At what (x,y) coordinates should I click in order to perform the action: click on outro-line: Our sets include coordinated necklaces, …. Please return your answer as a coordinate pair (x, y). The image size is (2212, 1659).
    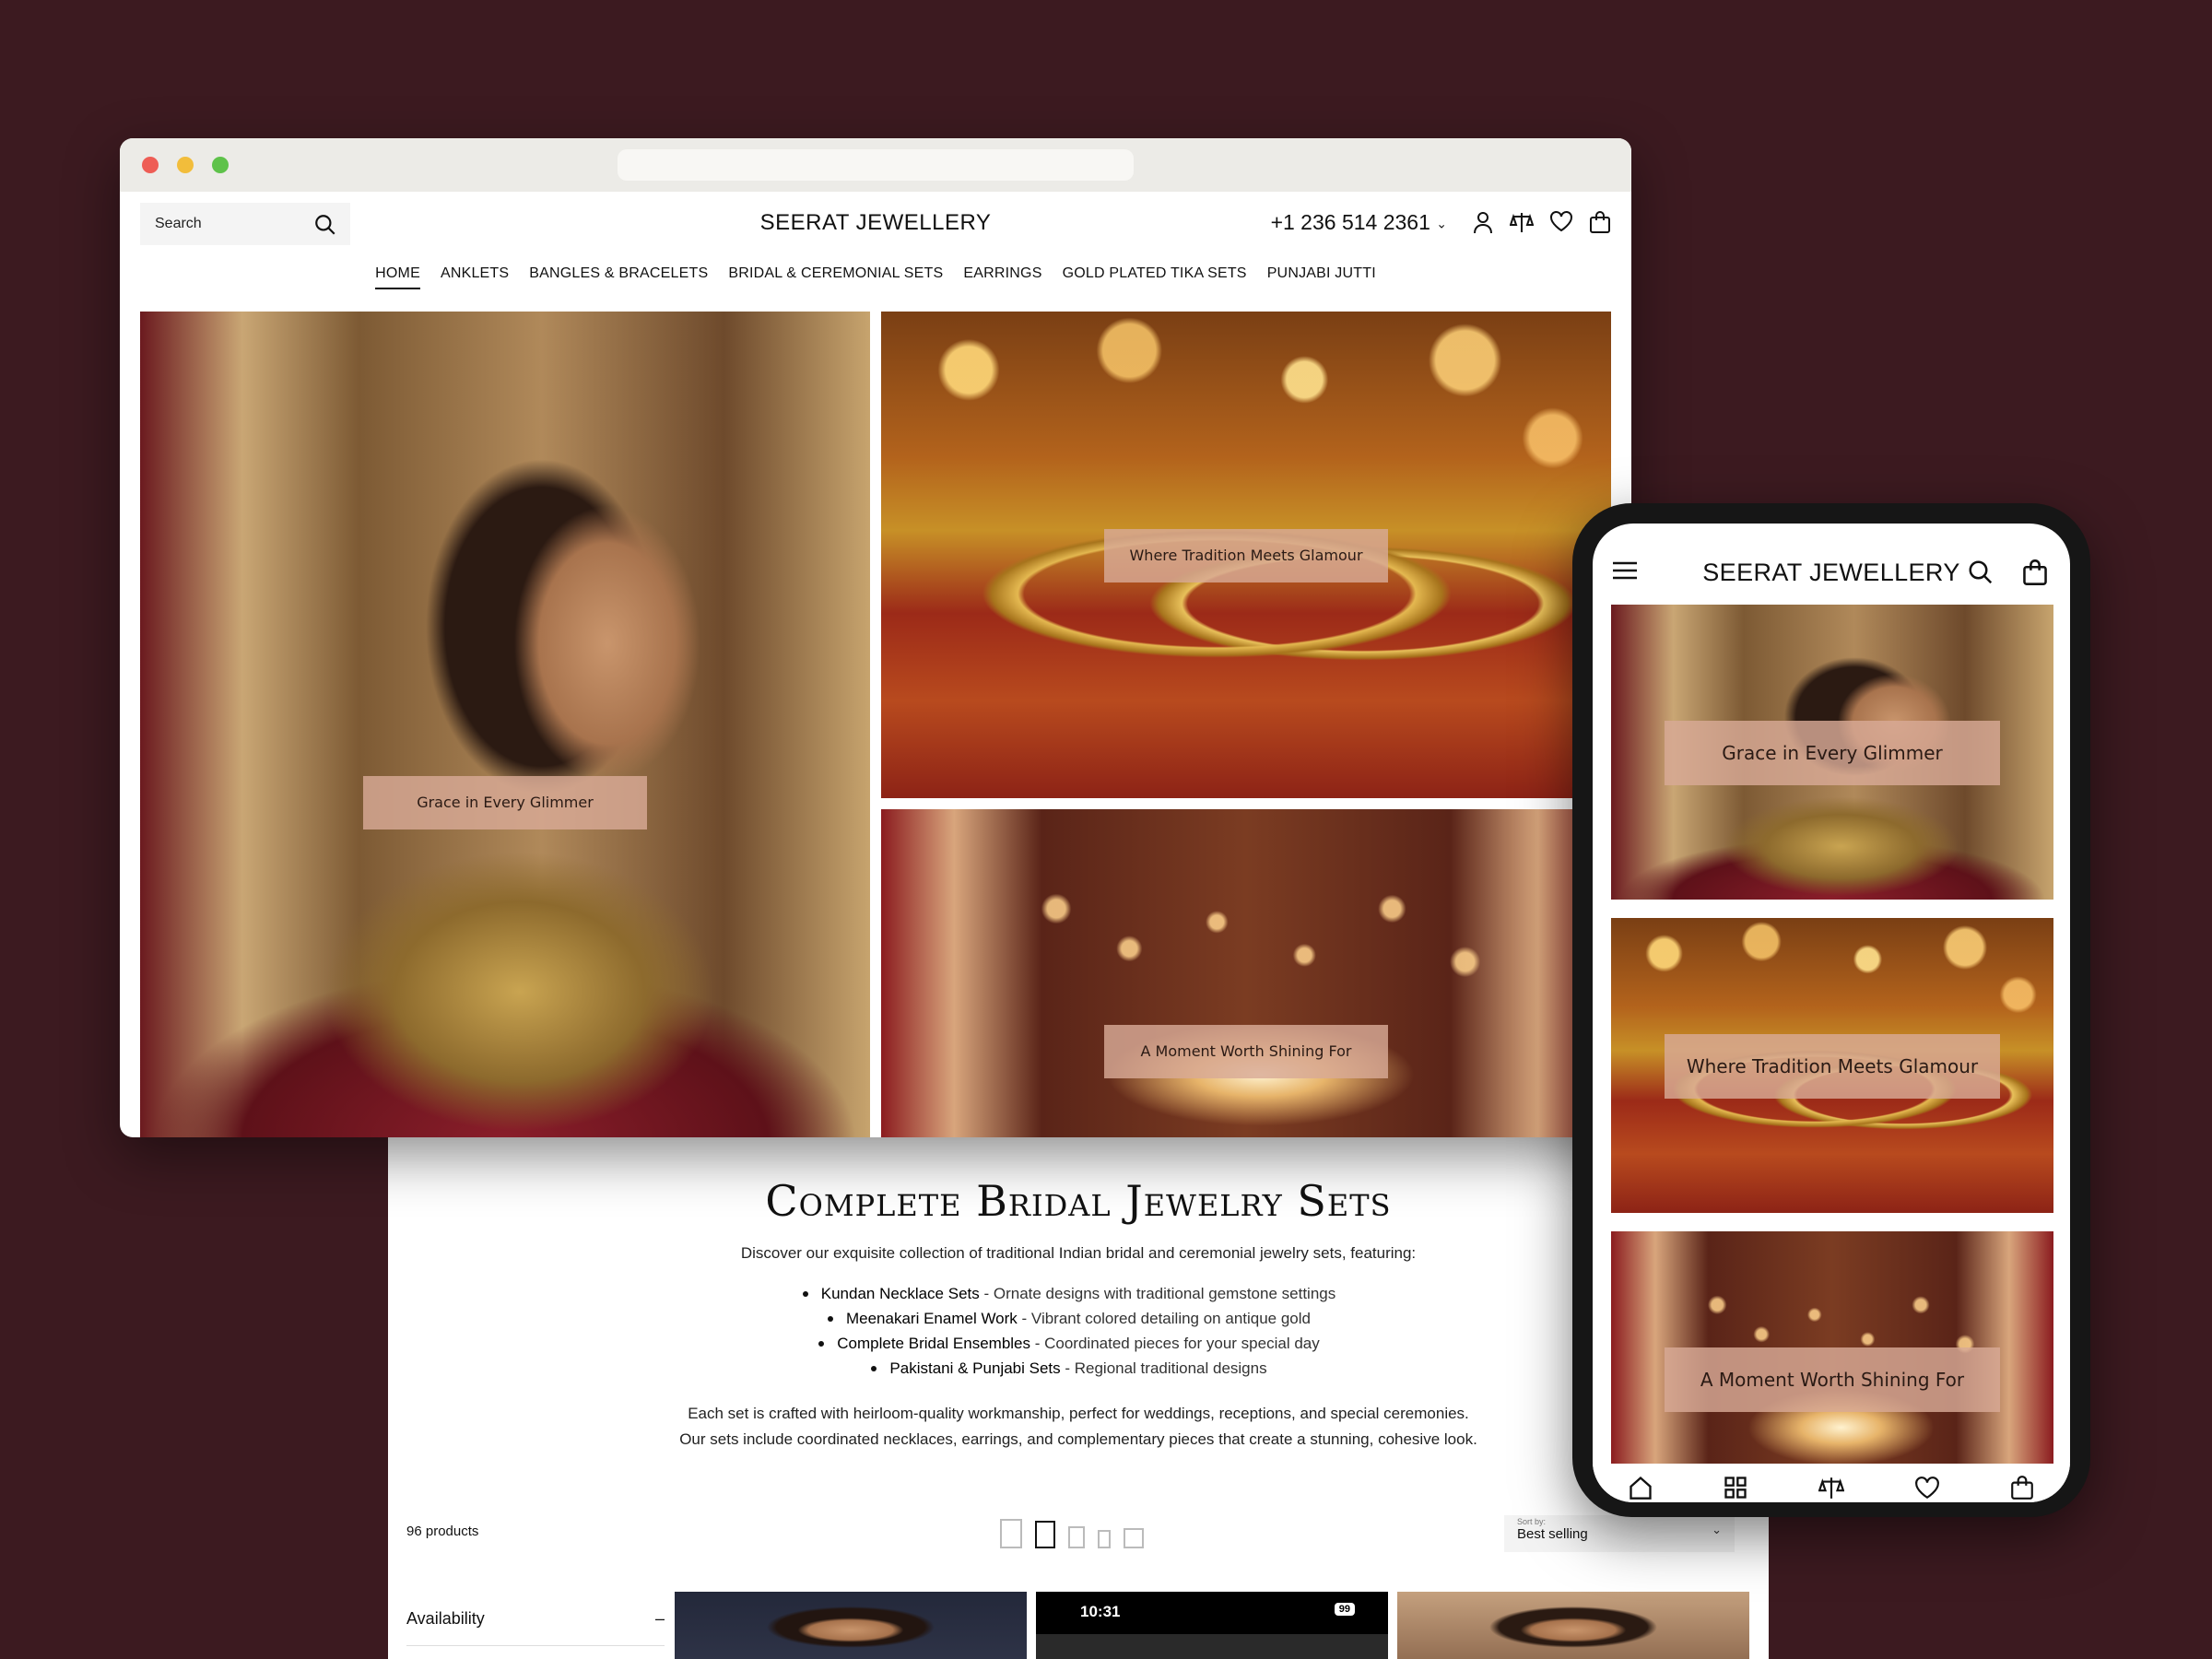
    Looking at the image, I should click on (1078, 1439).